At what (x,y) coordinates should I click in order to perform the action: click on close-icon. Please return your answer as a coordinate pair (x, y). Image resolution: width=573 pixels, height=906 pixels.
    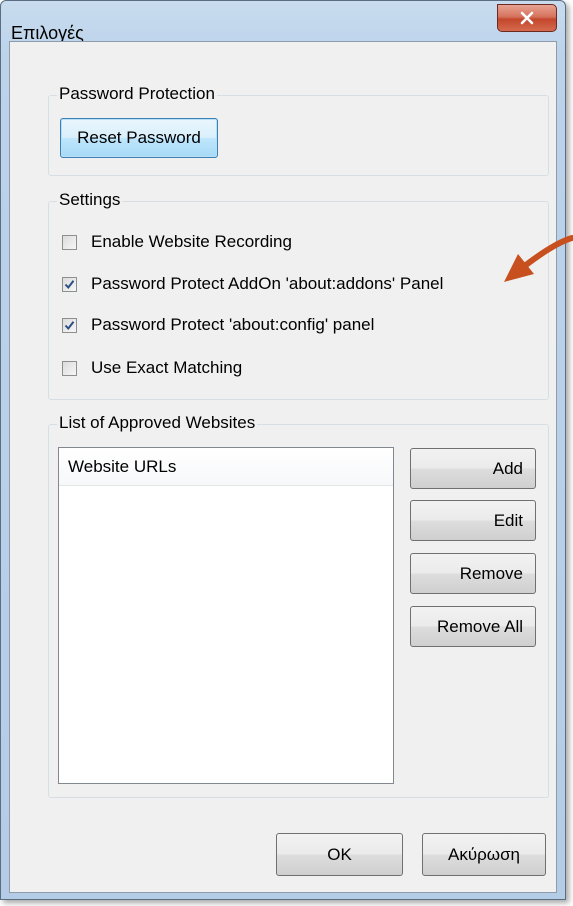
    Looking at the image, I should click on (527, 18).